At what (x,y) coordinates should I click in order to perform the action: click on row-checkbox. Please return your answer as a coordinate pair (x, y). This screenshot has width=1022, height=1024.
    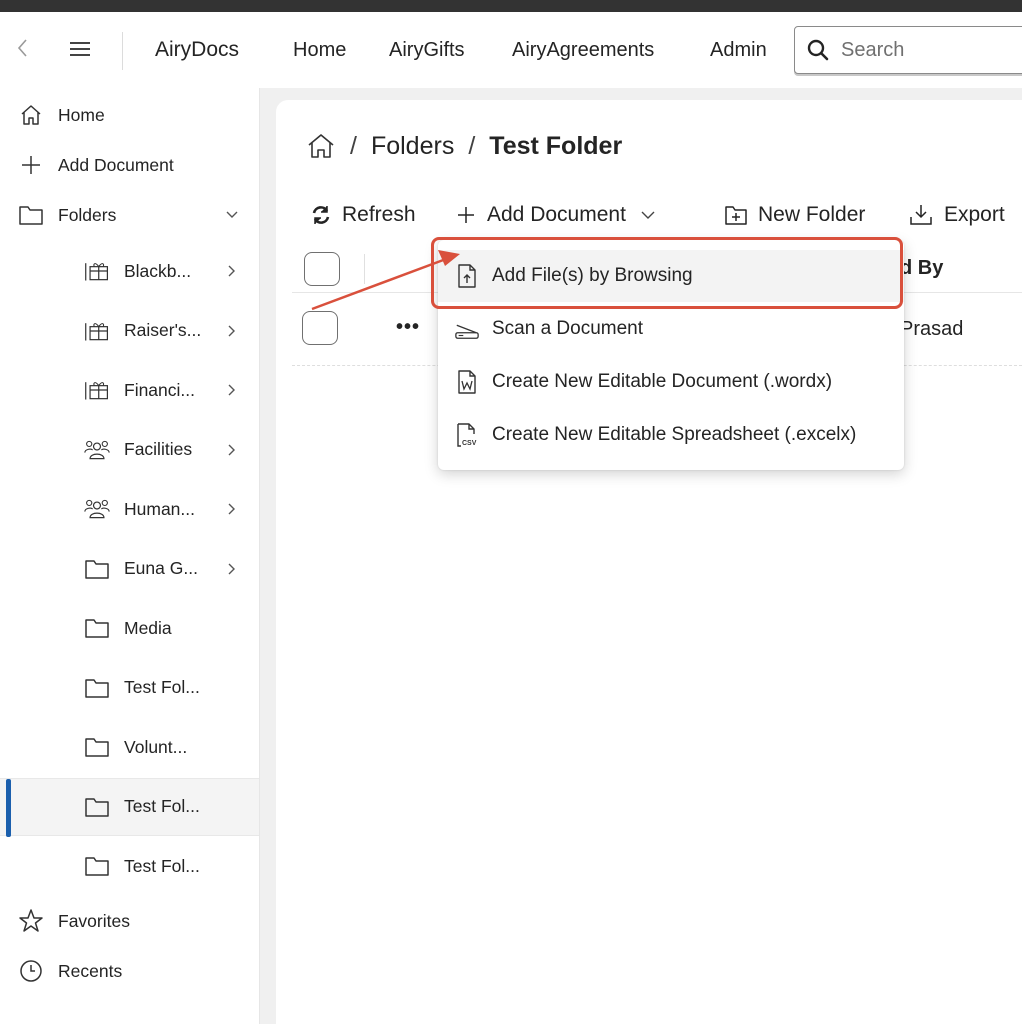
    Looking at the image, I should click on (320, 328).